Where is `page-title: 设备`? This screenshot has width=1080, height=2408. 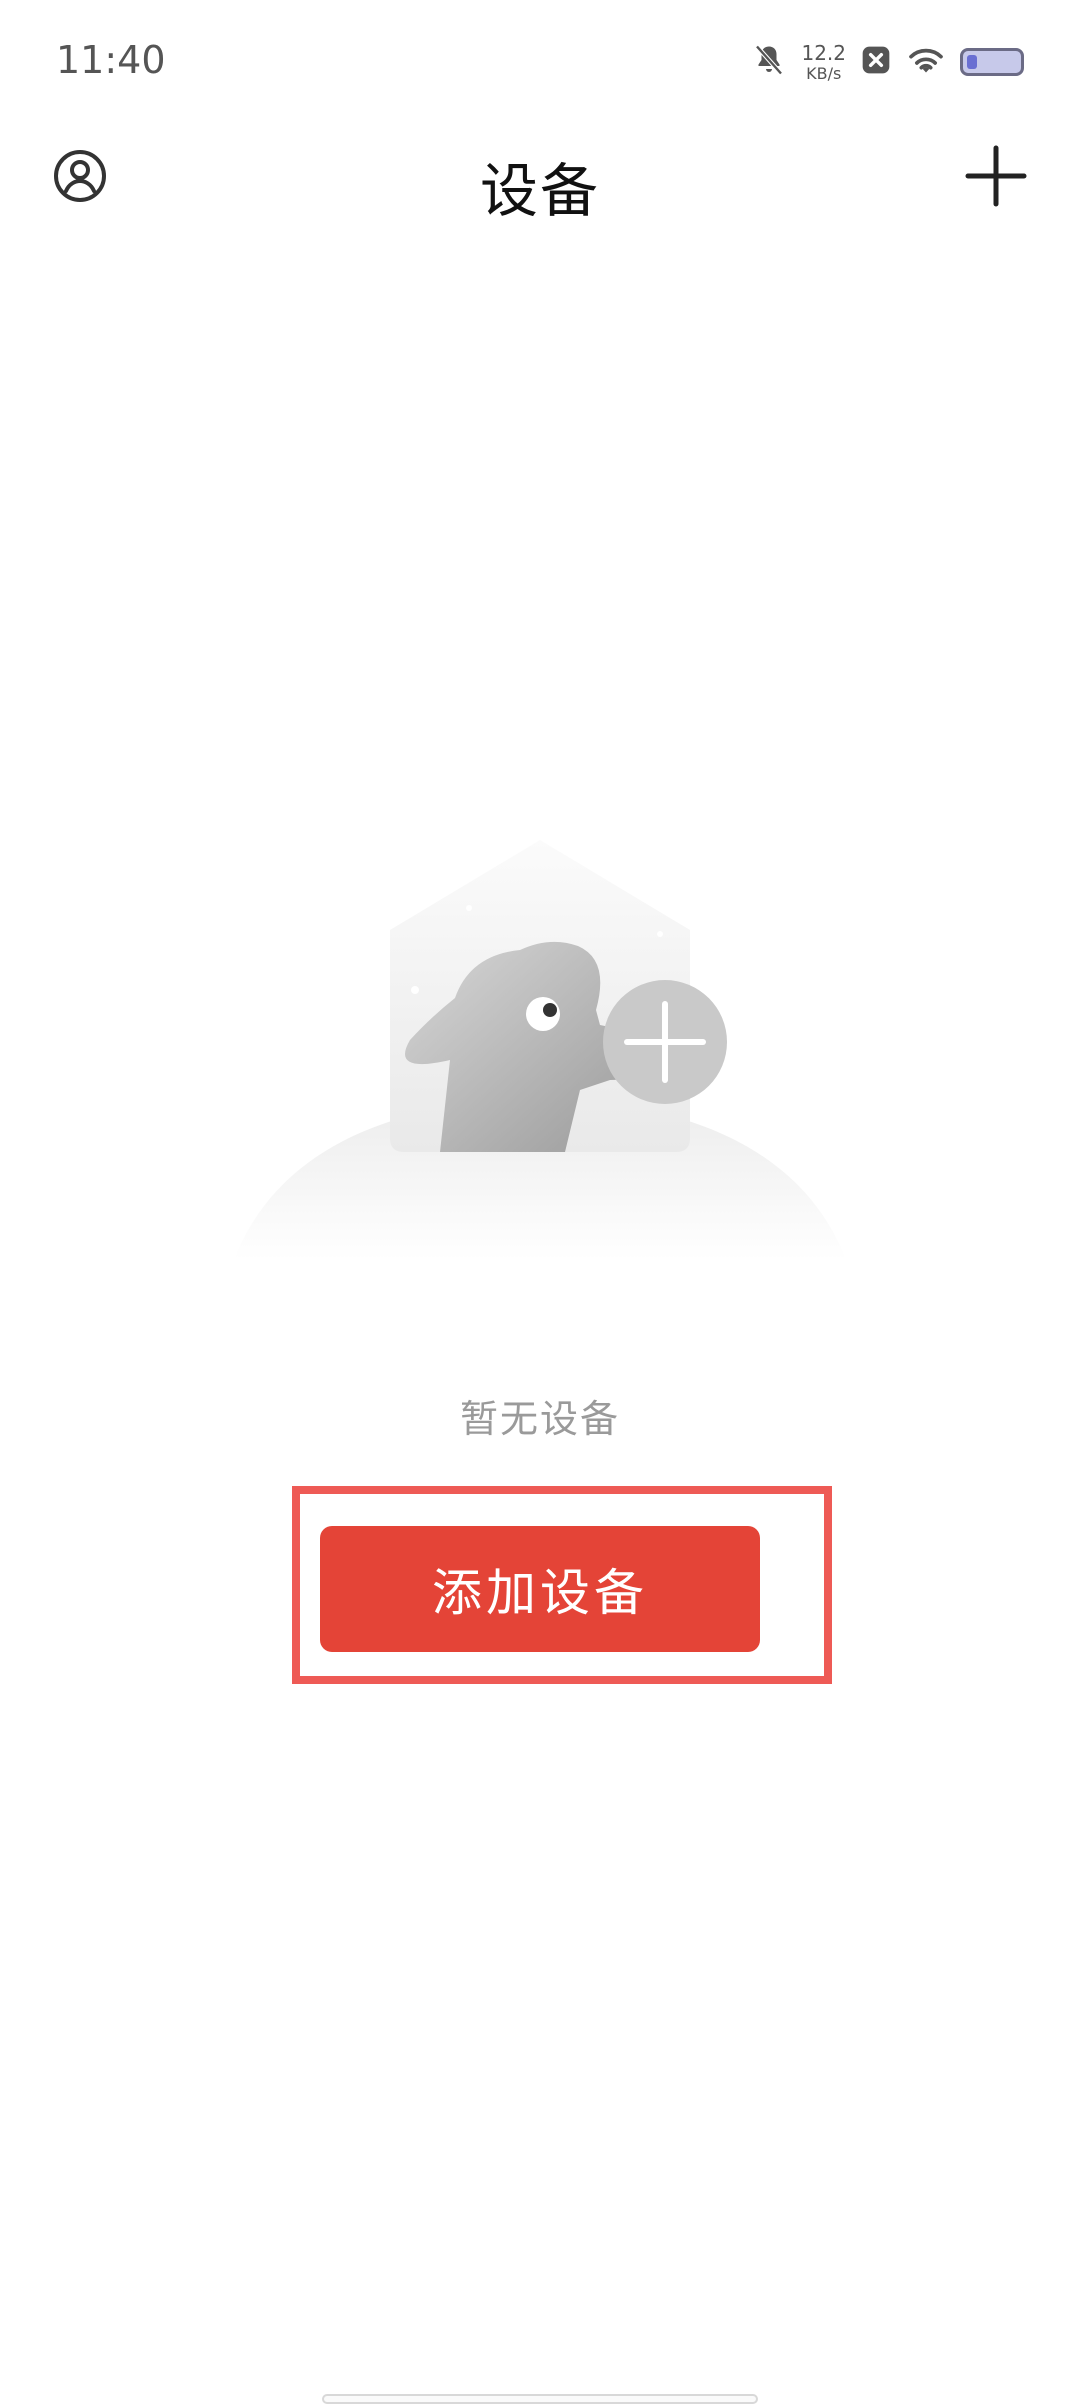 page-title: 设备 is located at coordinates (539, 191).